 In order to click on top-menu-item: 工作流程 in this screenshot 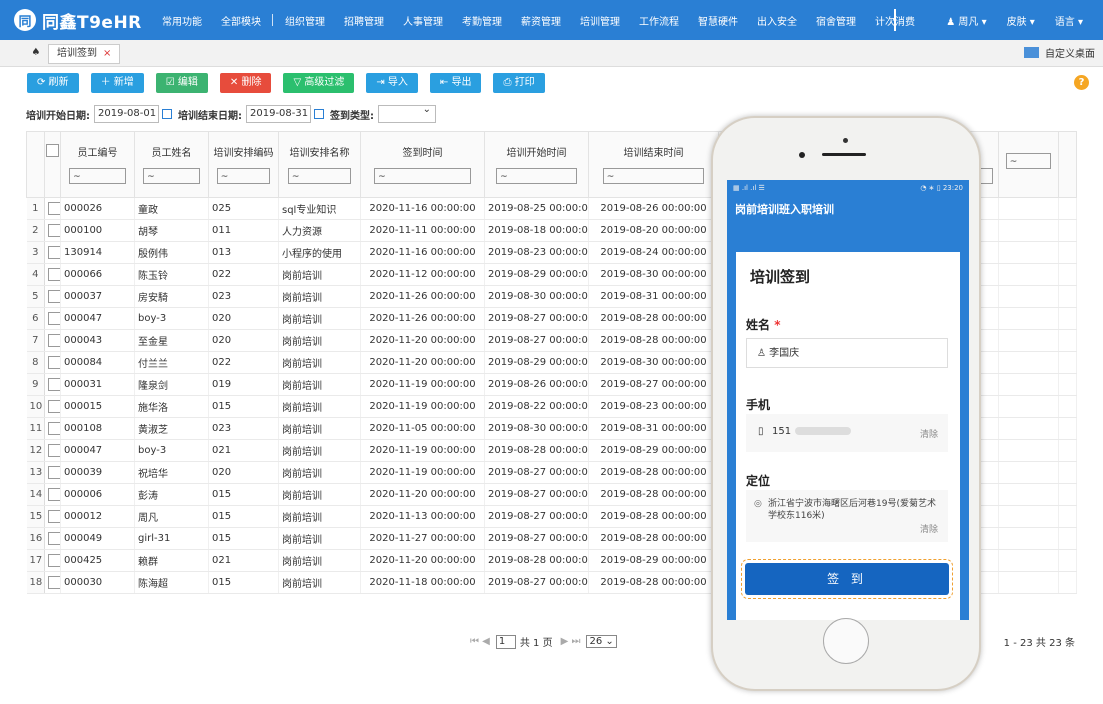, I will do `click(659, 20)`.